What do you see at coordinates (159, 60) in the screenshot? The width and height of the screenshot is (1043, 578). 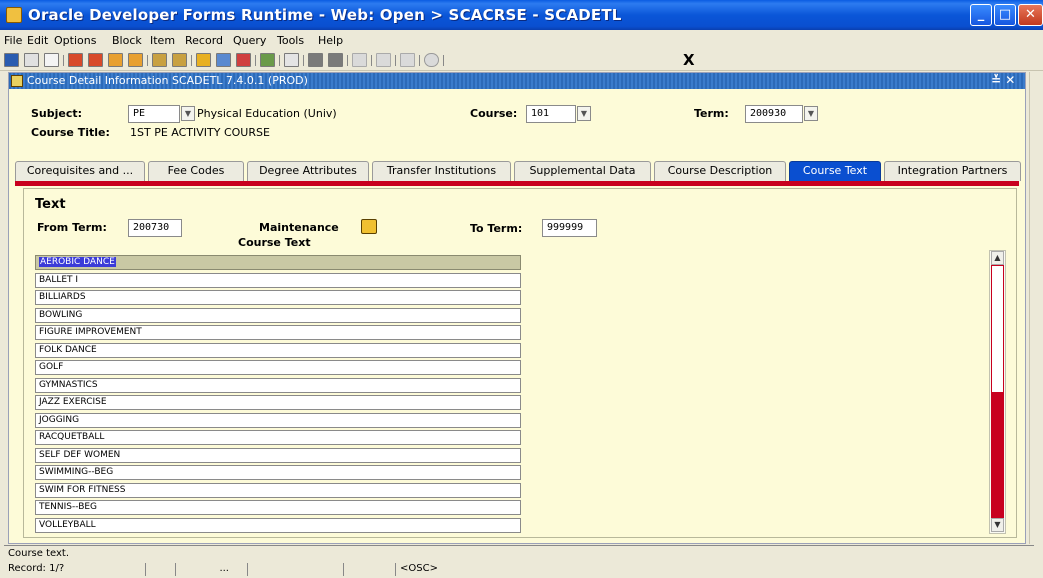 I see `enter-query-icon` at bounding box center [159, 60].